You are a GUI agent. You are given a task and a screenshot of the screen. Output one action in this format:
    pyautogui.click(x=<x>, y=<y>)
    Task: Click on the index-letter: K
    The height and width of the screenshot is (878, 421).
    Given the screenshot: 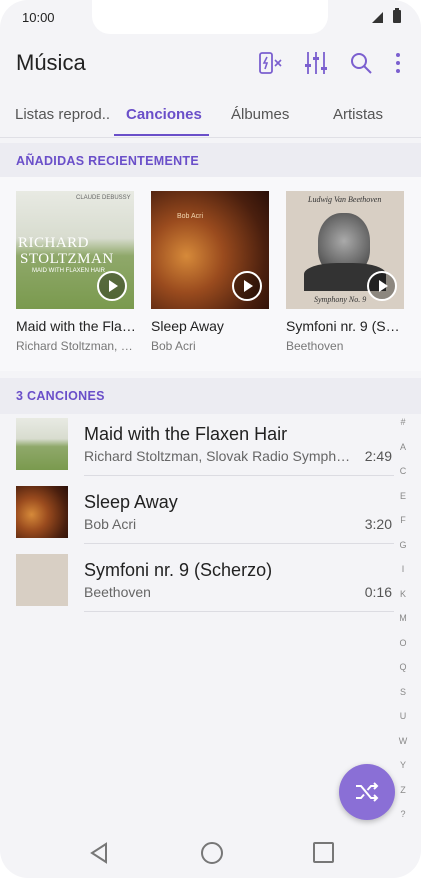 What is the action you would take?
    pyautogui.click(x=403, y=600)
    